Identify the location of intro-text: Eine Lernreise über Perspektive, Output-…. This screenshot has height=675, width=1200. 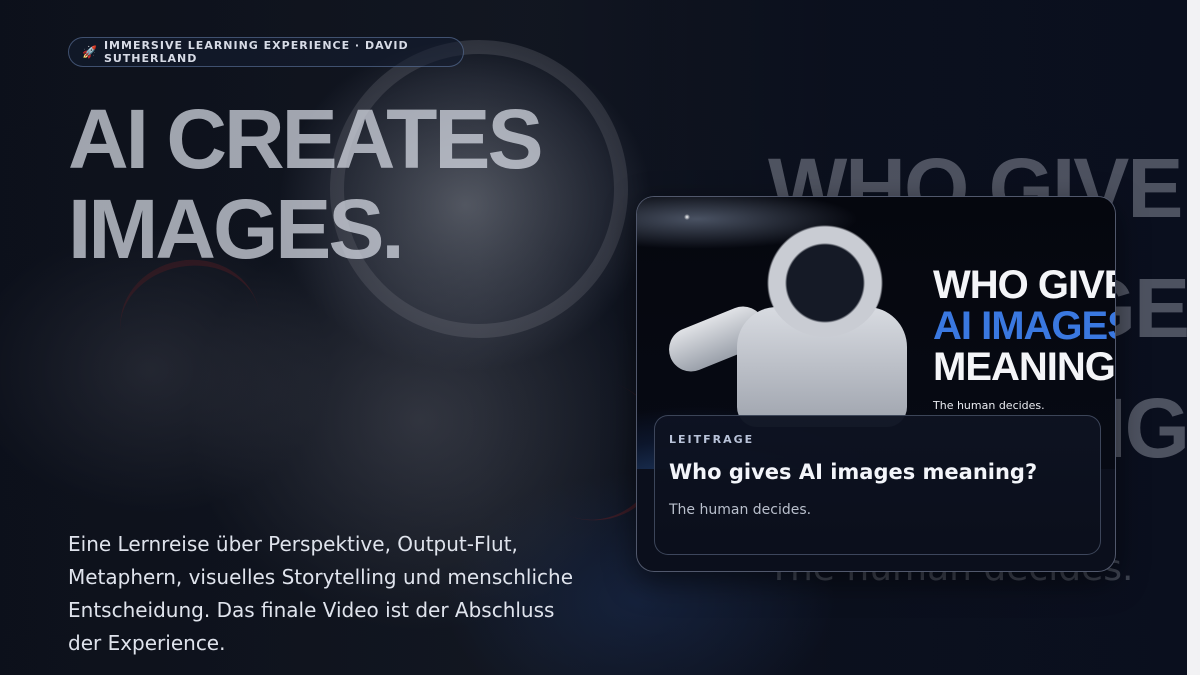
(321, 593).